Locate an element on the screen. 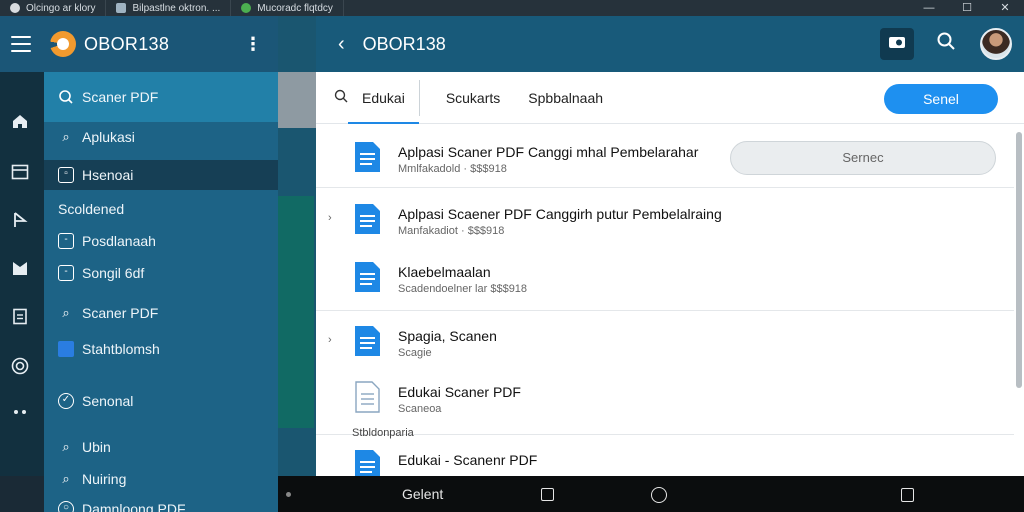  target-icon is located at coordinates (20, 366).